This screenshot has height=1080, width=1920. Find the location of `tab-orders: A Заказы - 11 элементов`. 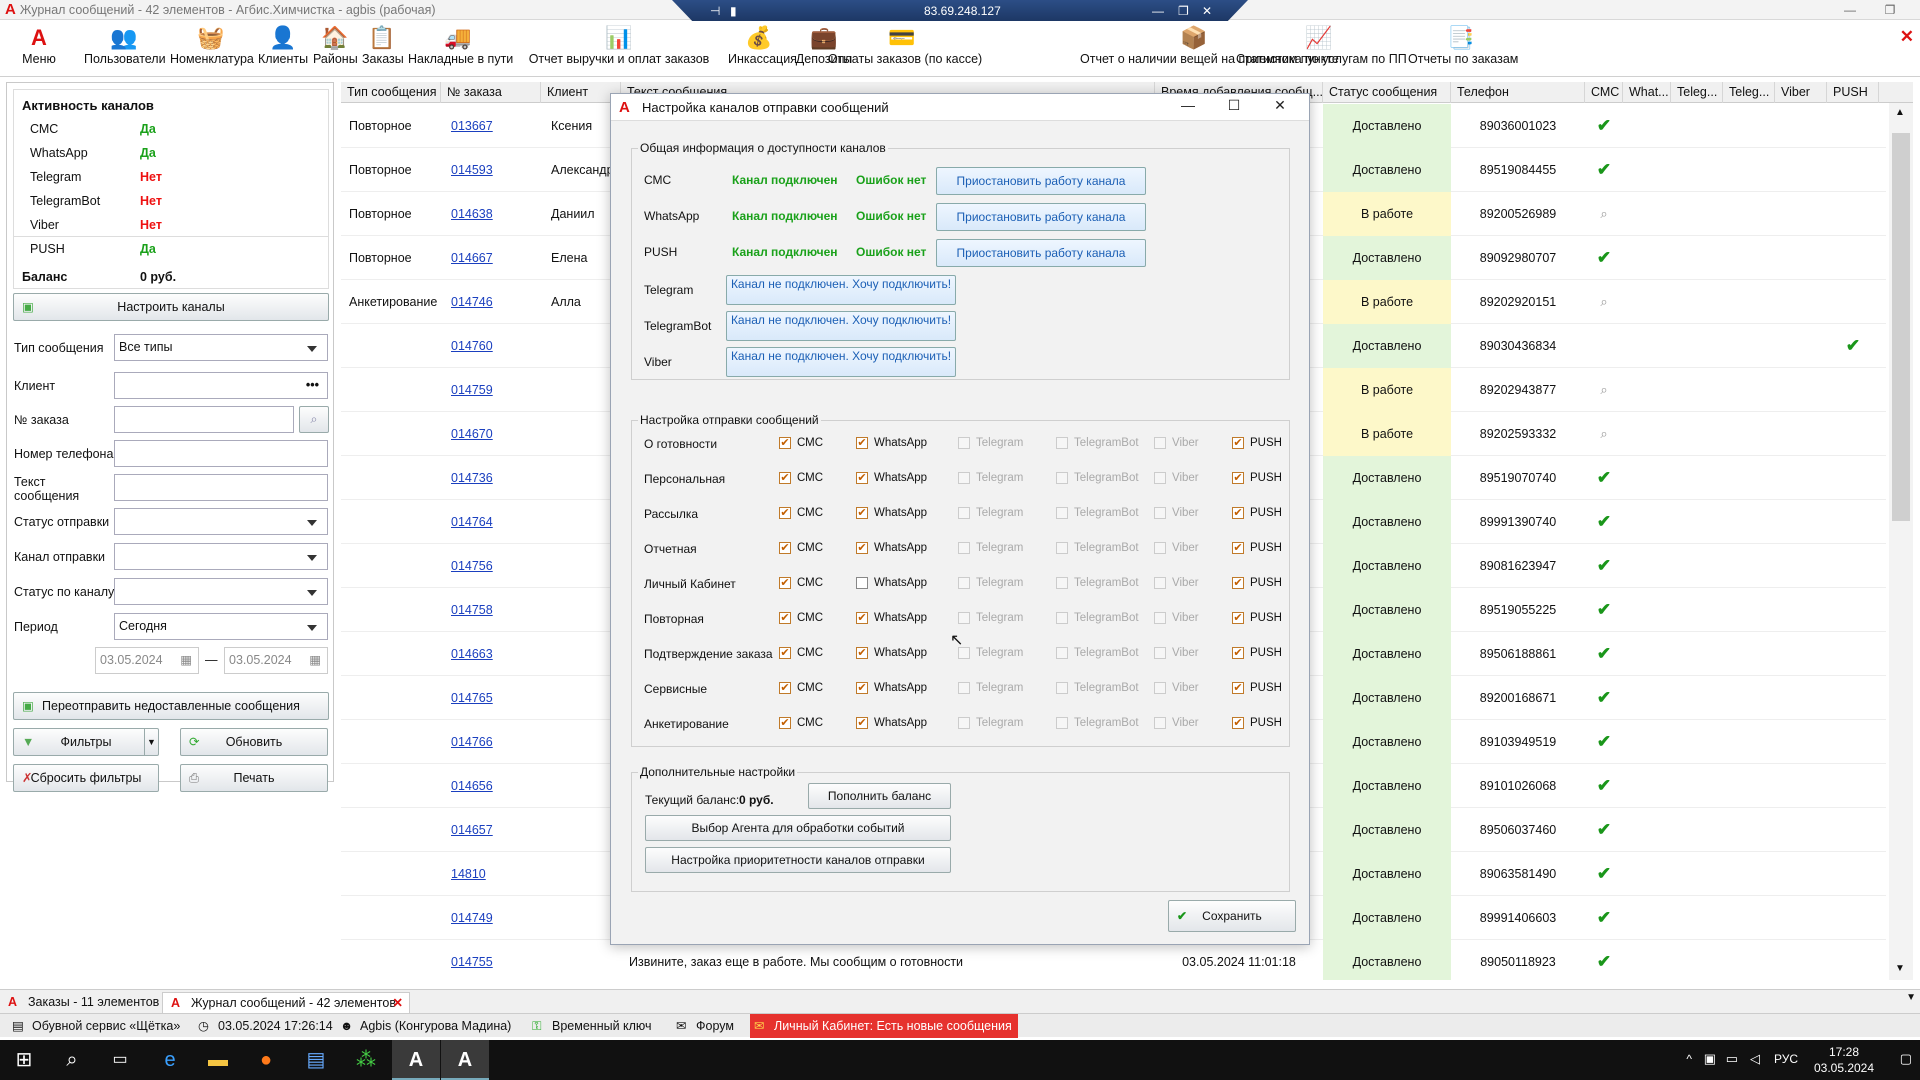

tab-orders: A Заказы - 11 элементов is located at coordinates (80, 1002).